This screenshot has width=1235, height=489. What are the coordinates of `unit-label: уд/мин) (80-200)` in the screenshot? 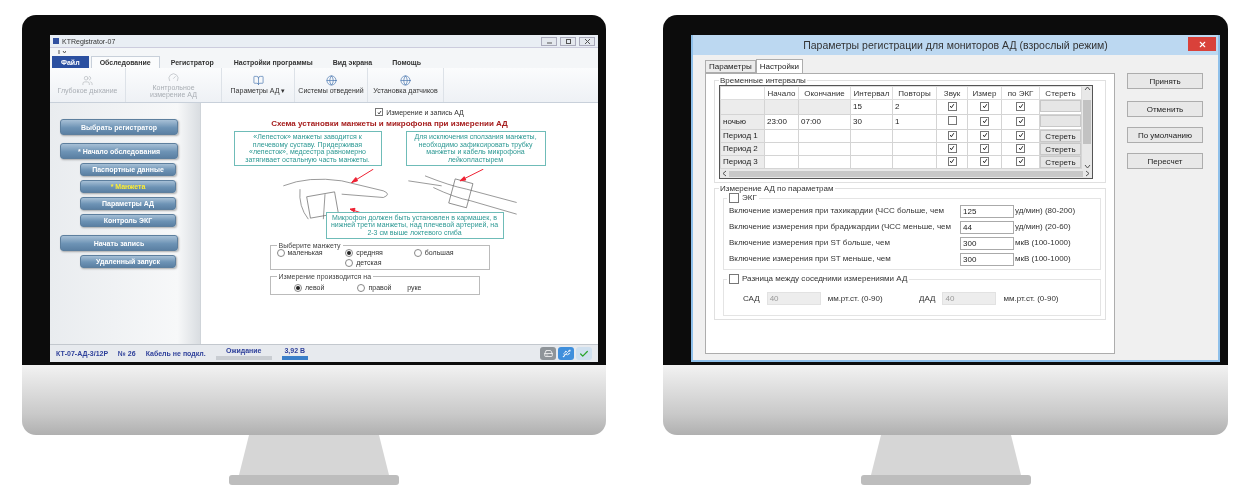 It's located at (1046, 211).